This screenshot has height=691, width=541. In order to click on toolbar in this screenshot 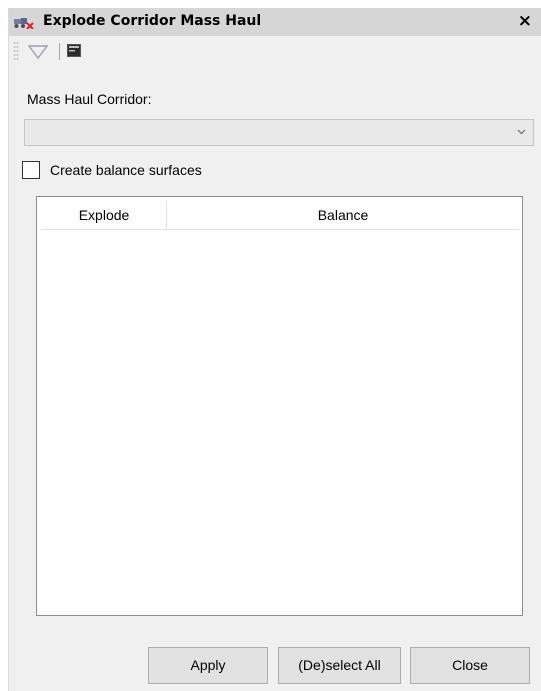, I will do `click(275, 51)`.